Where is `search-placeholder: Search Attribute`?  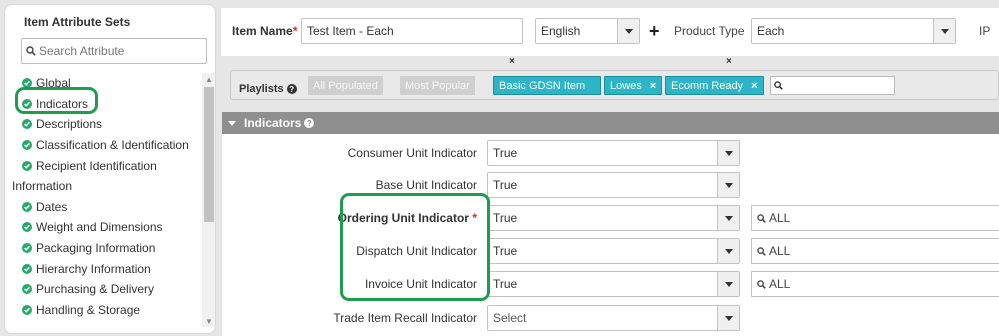
search-placeholder: Search Attribute is located at coordinates (82, 51).